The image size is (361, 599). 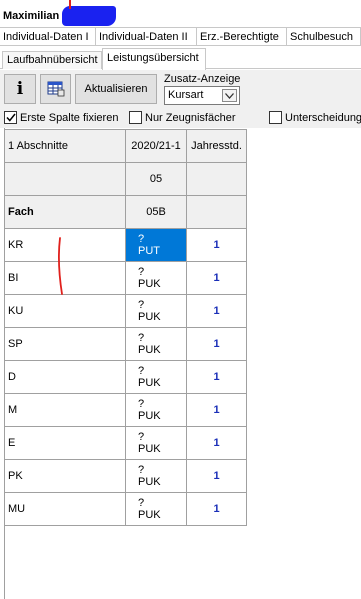 I want to click on header-jahresstd: Jahresstd., so click(x=216, y=146).